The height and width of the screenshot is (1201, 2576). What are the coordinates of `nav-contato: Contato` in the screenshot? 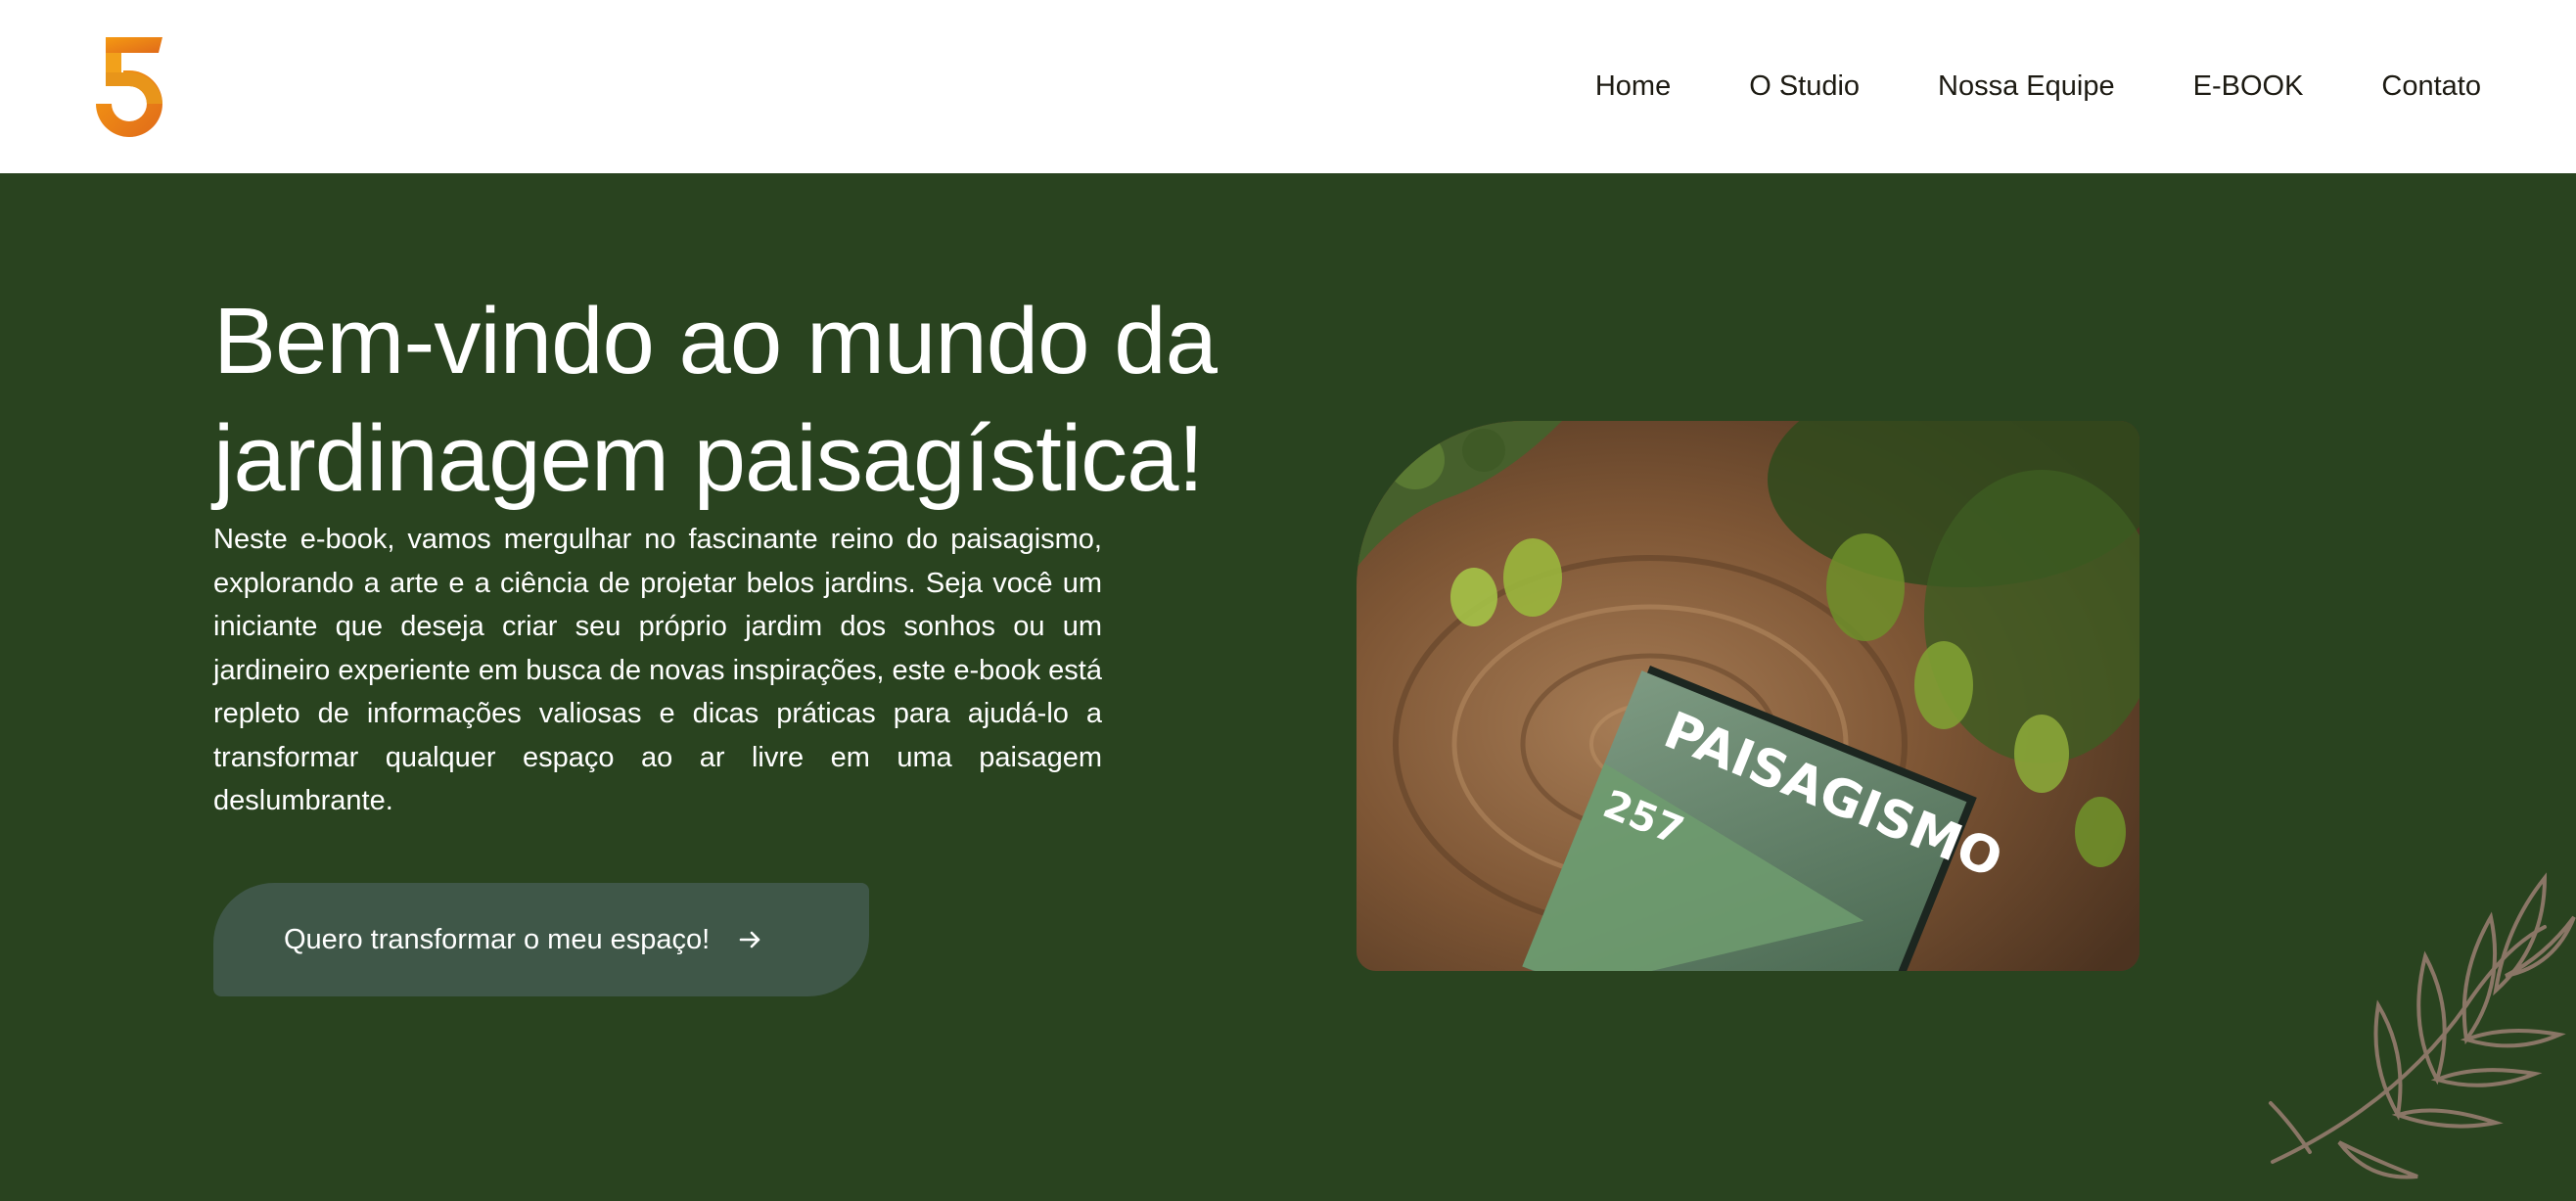 It's located at (2431, 86).